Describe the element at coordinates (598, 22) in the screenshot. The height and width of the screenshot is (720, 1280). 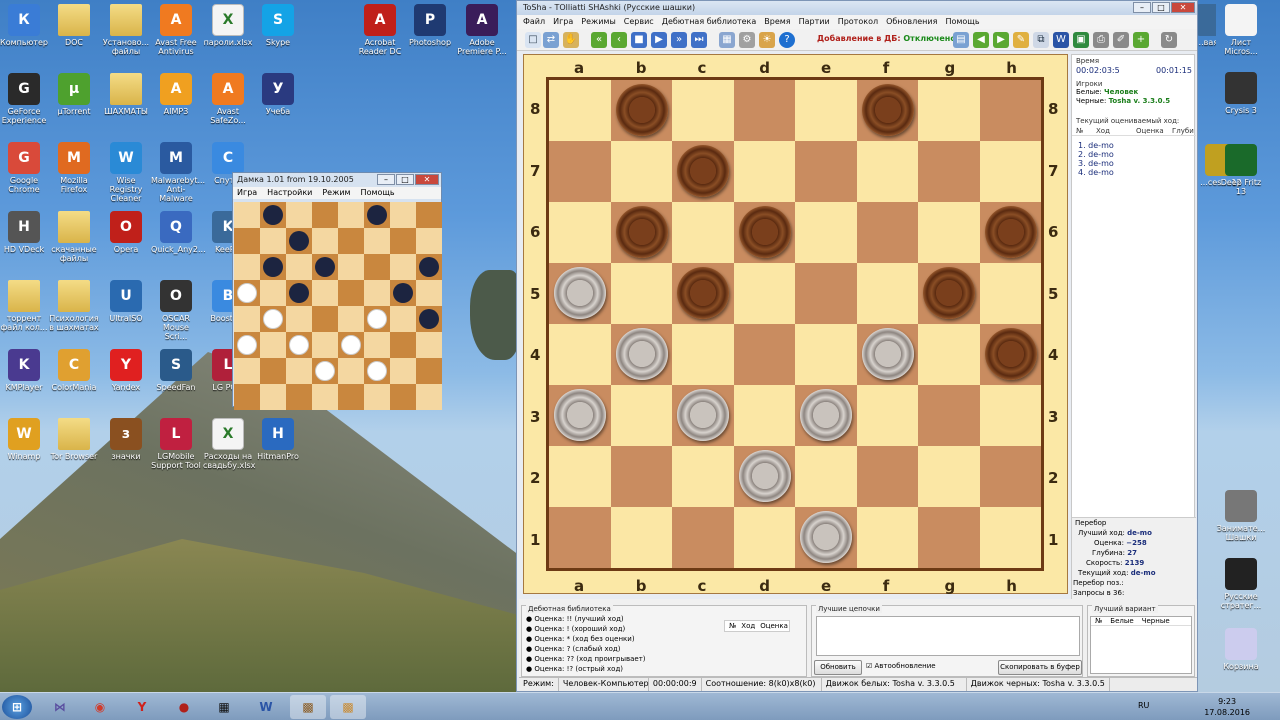
I see `menu-modes: Режимы` at that location.